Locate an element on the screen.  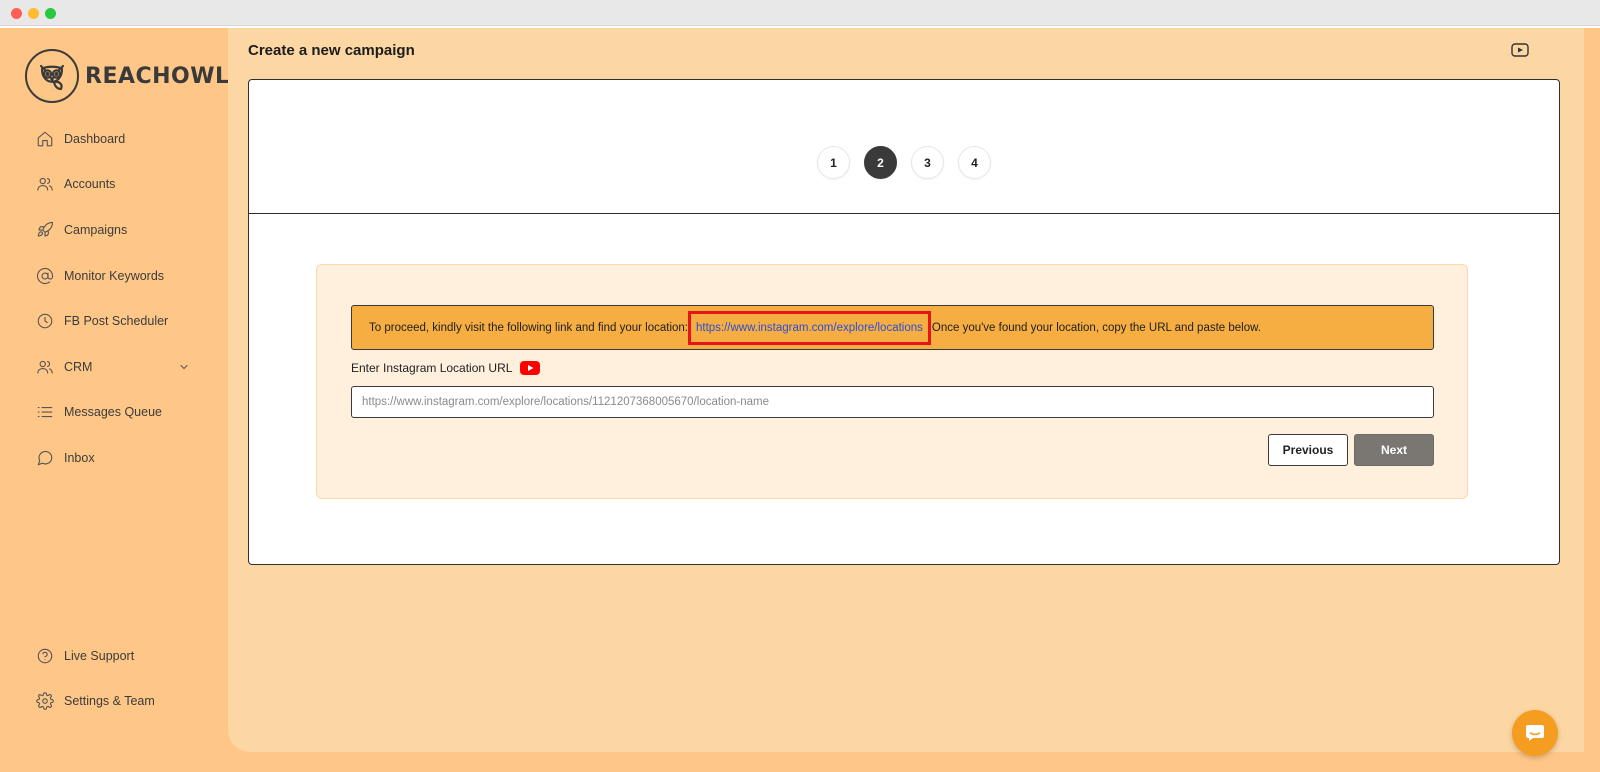
sidebar-item-label: Live Support is located at coordinates (99, 655).